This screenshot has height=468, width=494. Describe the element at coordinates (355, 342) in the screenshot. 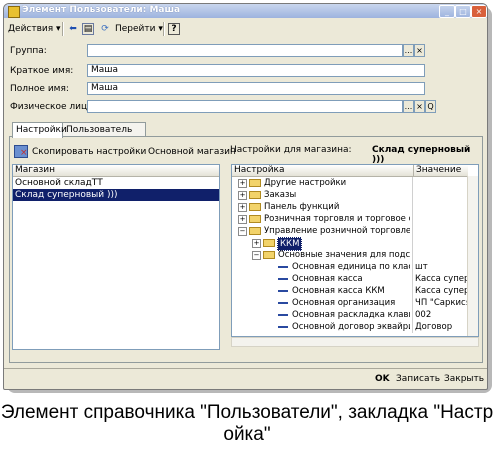

I see `tree-horizontal-scrollbar` at that location.